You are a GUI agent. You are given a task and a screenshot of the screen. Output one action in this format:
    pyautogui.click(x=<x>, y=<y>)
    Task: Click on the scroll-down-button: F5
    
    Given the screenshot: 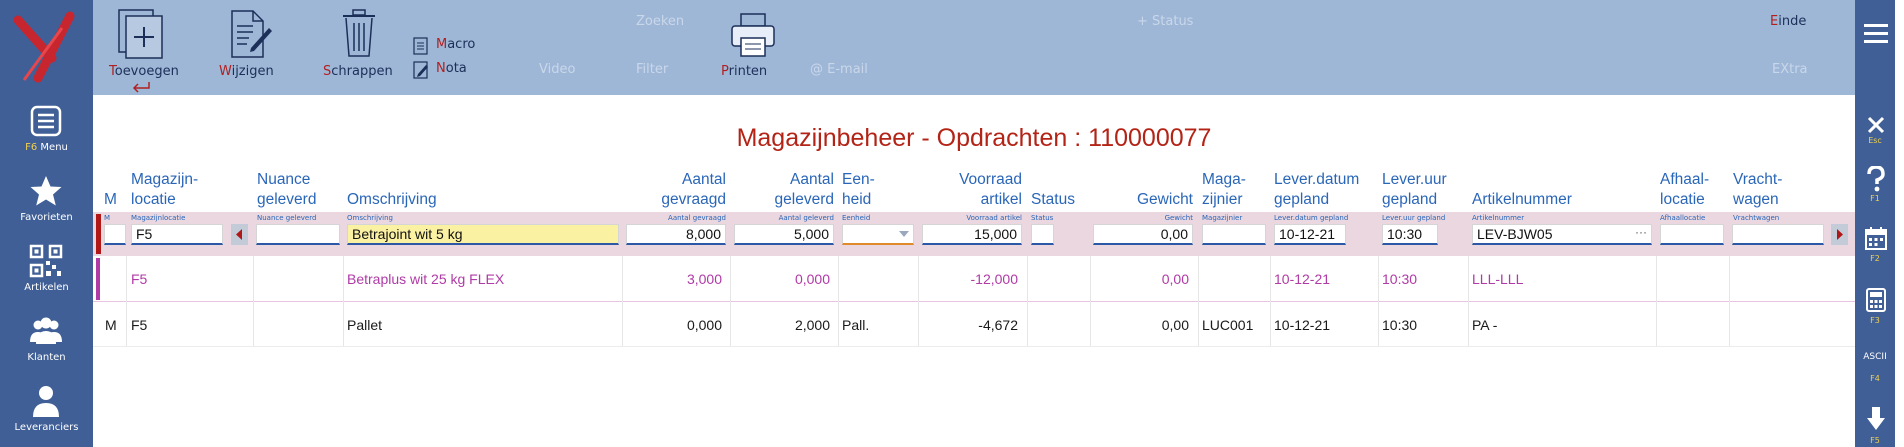 What is the action you would take?
    pyautogui.click(x=1875, y=425)
    